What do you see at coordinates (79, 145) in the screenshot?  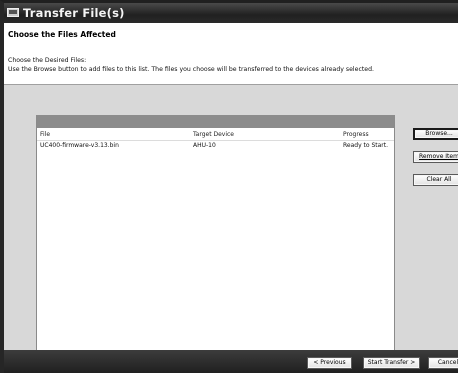 I see `row-file: UC400-firmware-v3.13.bin` at bounding box center [79, 145].